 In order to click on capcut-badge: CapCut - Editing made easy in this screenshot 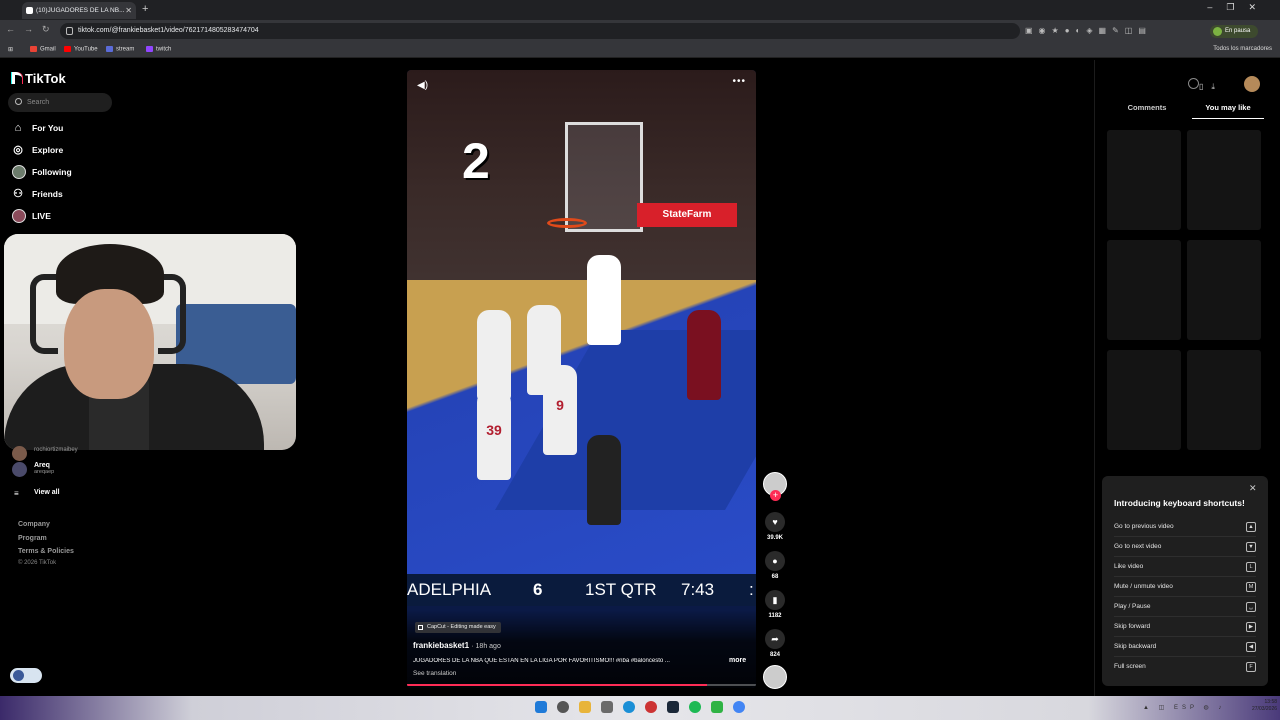, I will do `click(458, 627)`.